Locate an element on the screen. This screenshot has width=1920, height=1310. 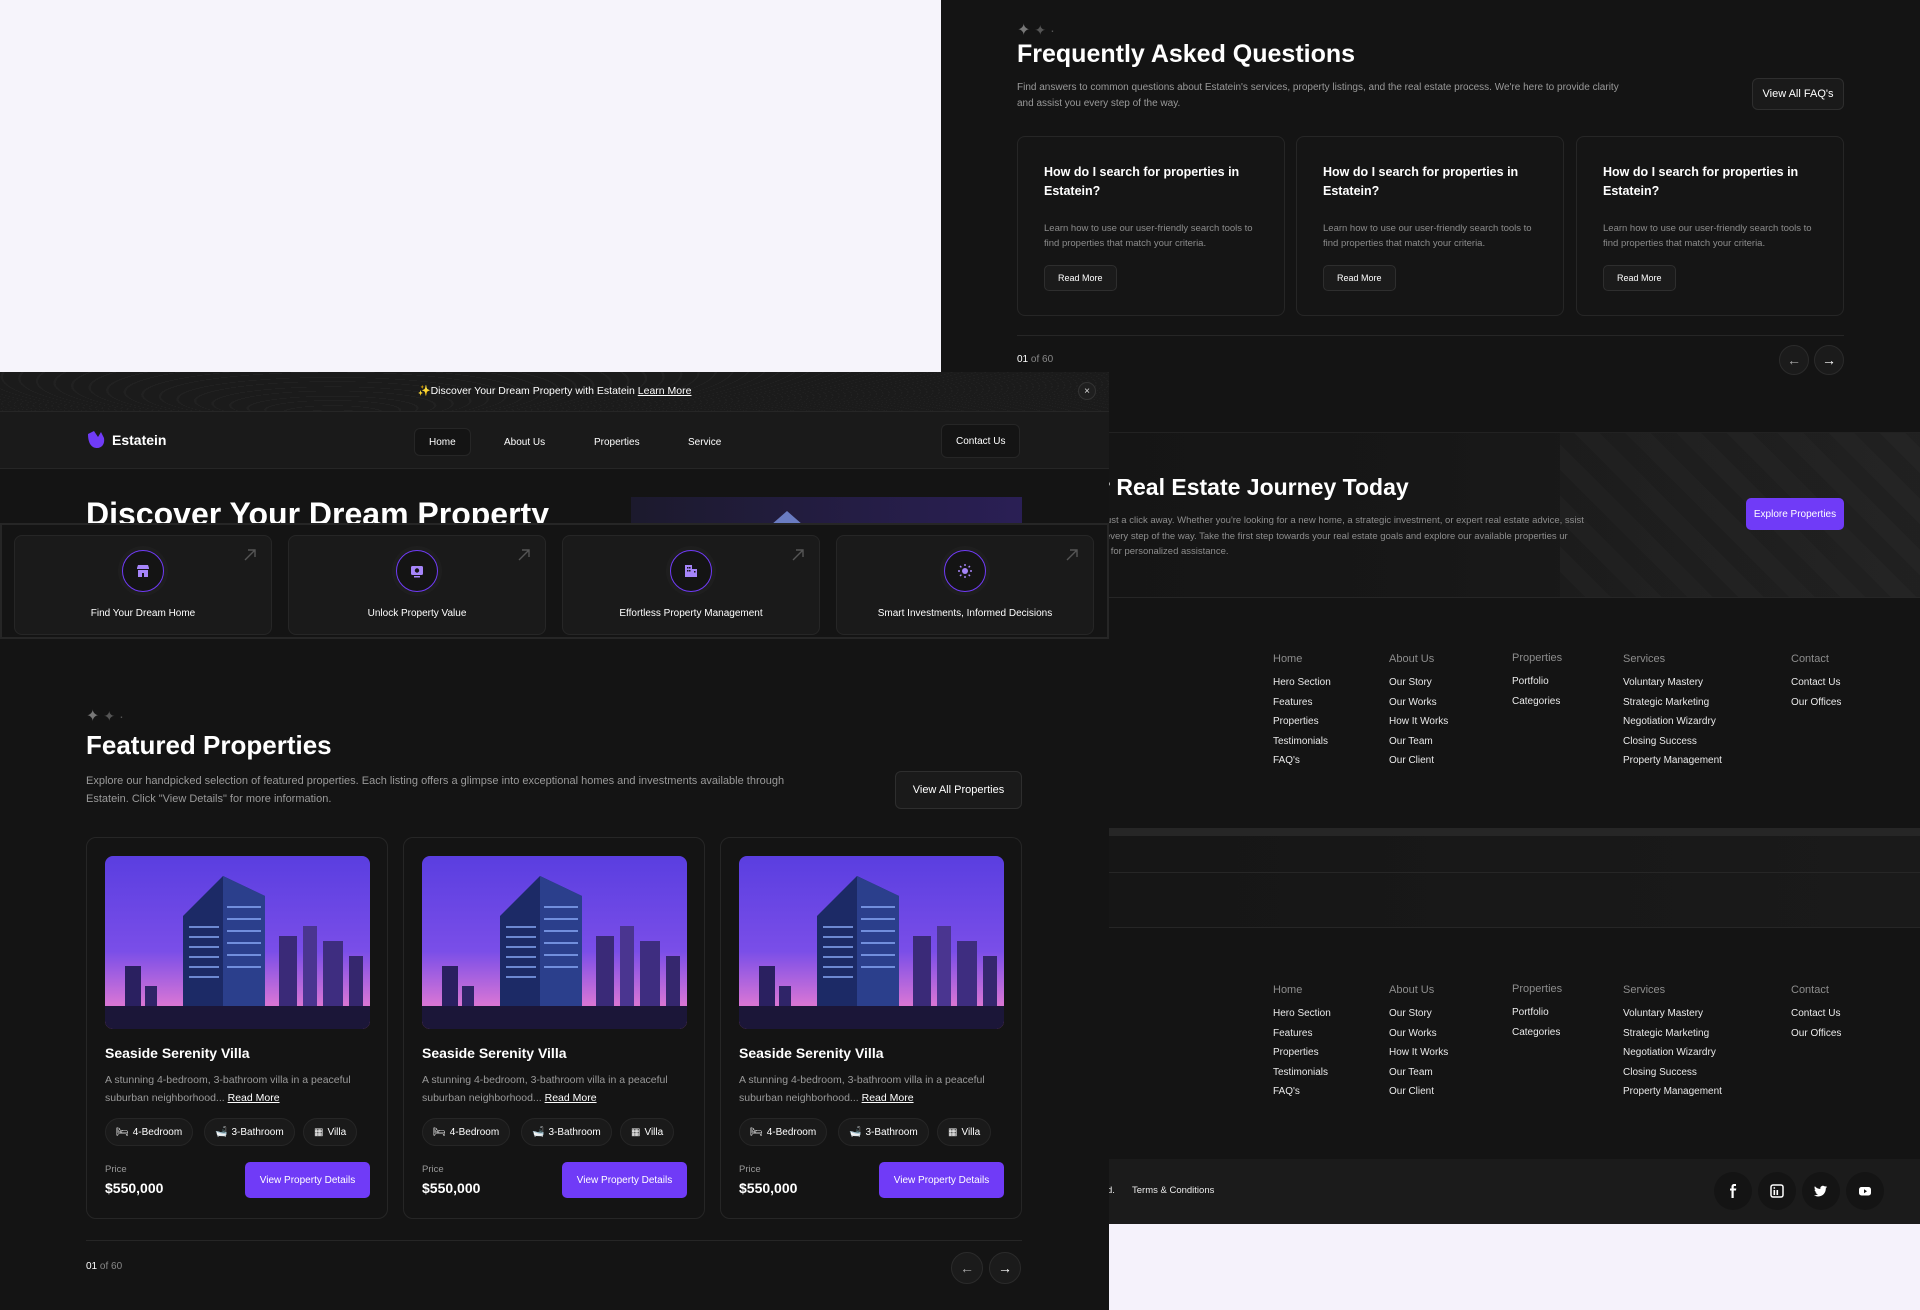
logo: Estatein is located at coordinates (126, 440).